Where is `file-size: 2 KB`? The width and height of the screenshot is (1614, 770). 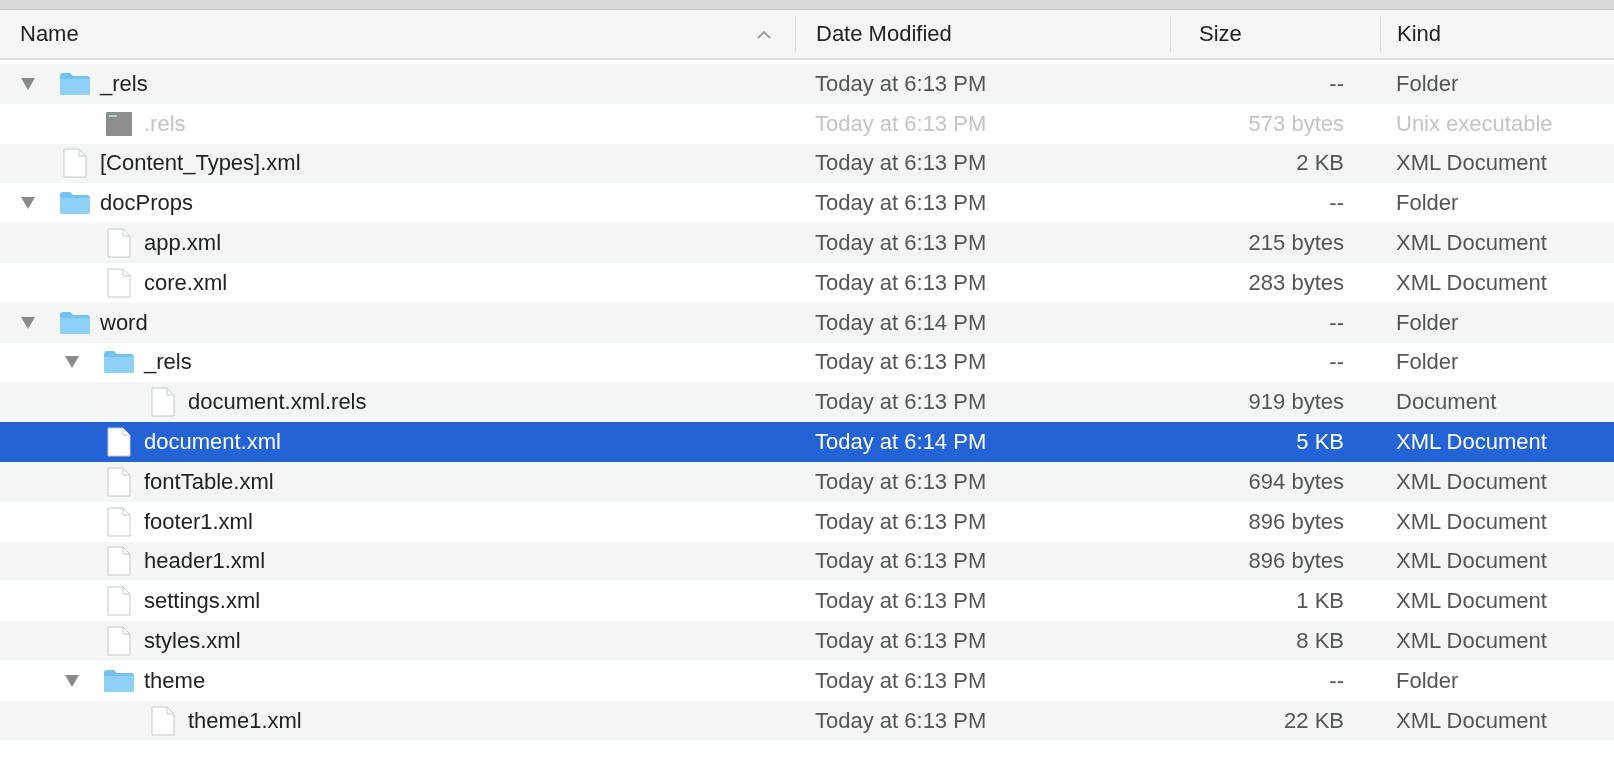
file-size: 2 KB is located at coordinates (1320, 163).